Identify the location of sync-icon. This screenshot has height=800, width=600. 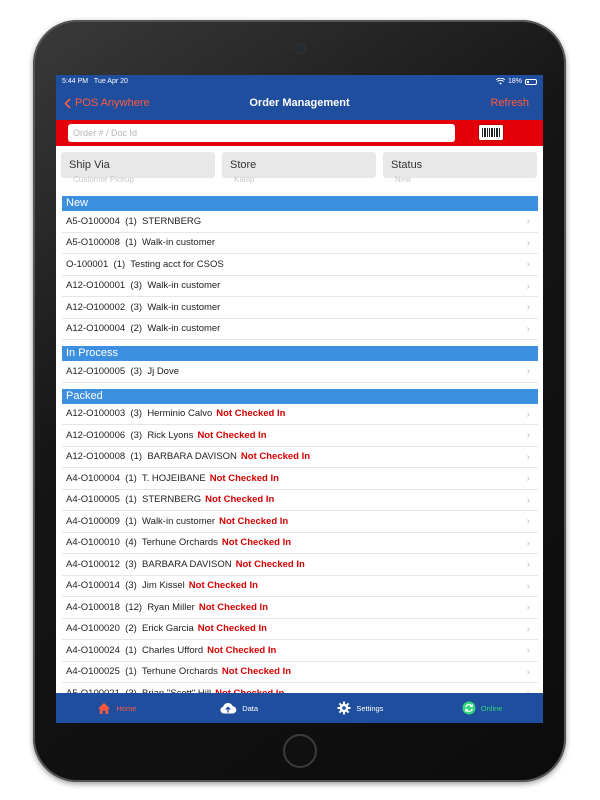
(469, 708).